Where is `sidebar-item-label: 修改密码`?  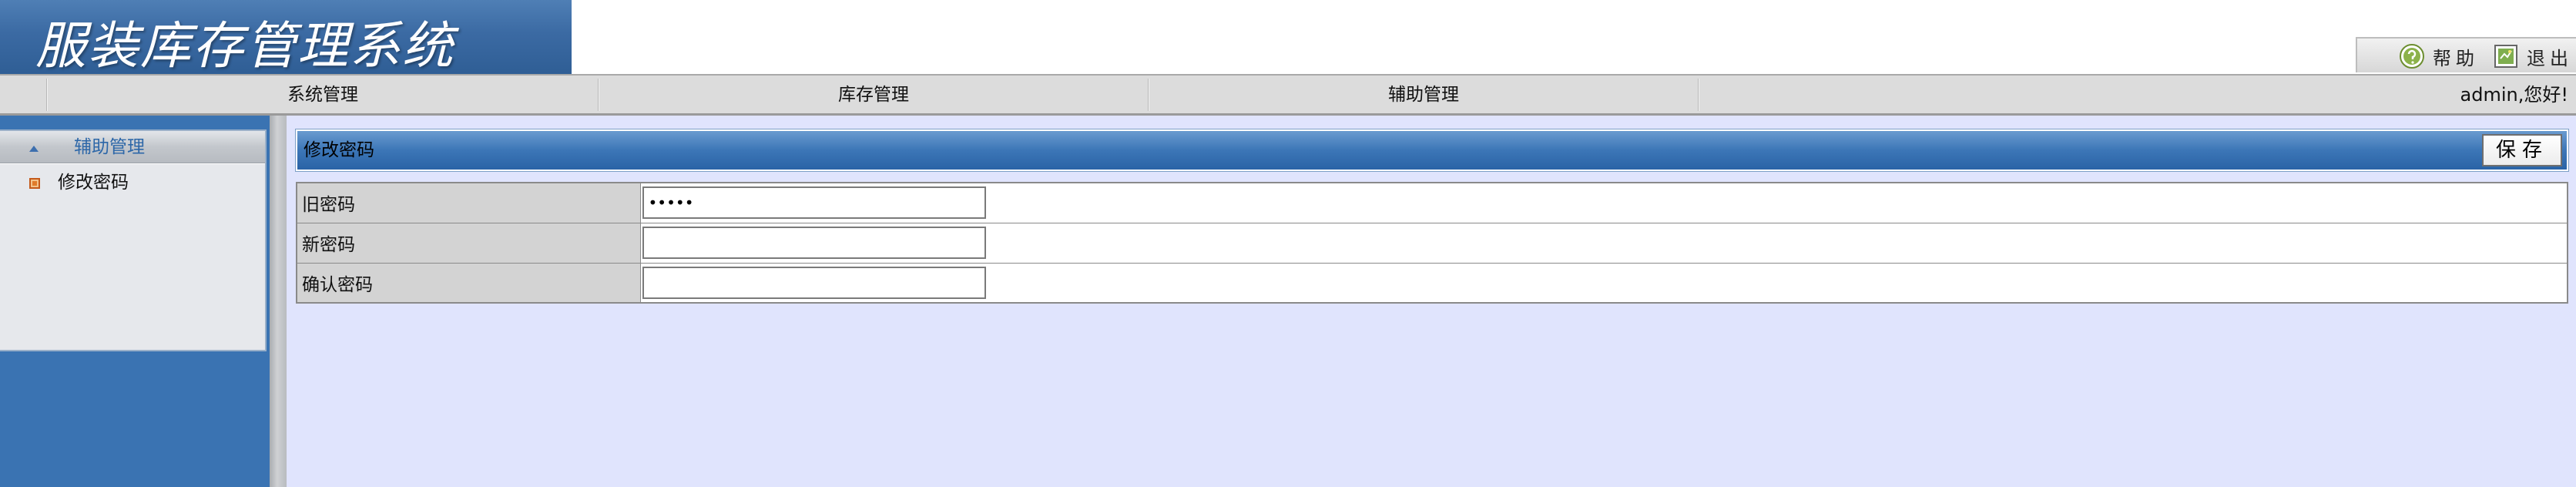
sidebar-item-label: 修改密码 is located at coordinates (93, 183).